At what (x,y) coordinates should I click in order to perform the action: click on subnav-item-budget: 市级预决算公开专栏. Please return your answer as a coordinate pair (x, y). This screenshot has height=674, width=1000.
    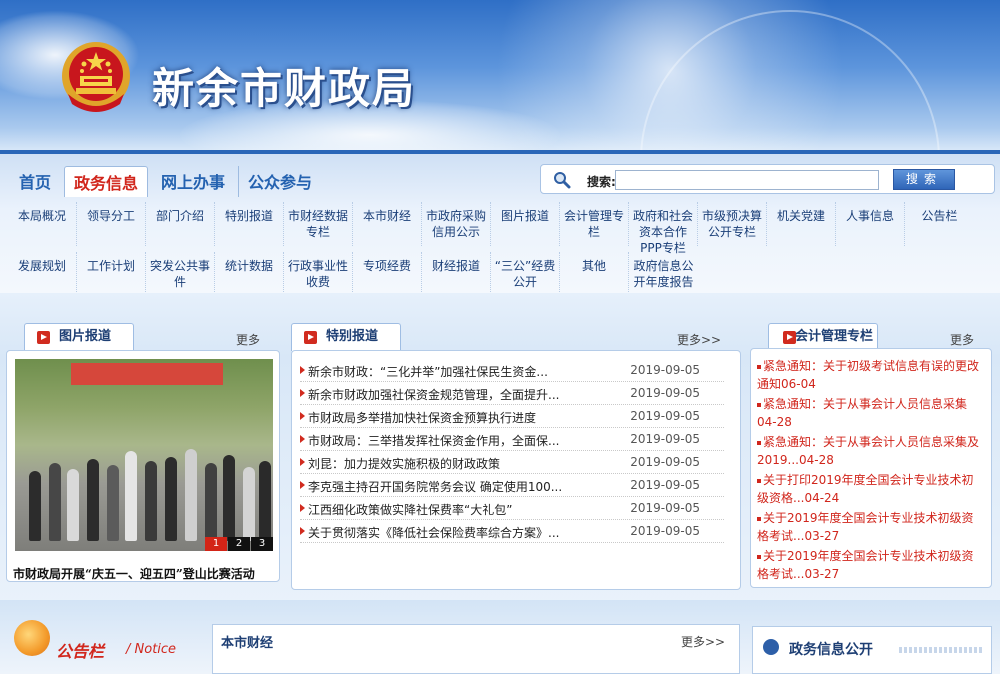
    Looking at the image, I should click on (732, 224).